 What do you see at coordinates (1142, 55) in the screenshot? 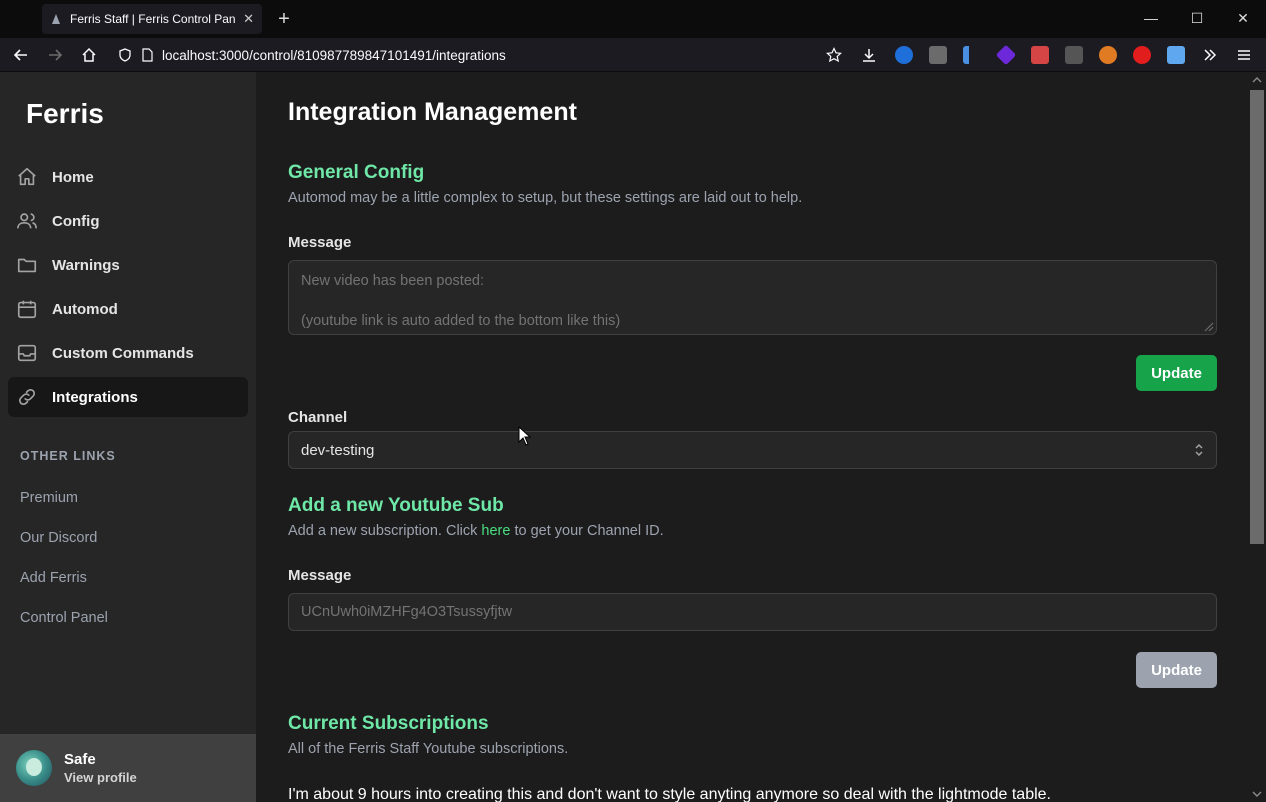
I see `youtube-extension-icon` at bounding box center [1142, 55].